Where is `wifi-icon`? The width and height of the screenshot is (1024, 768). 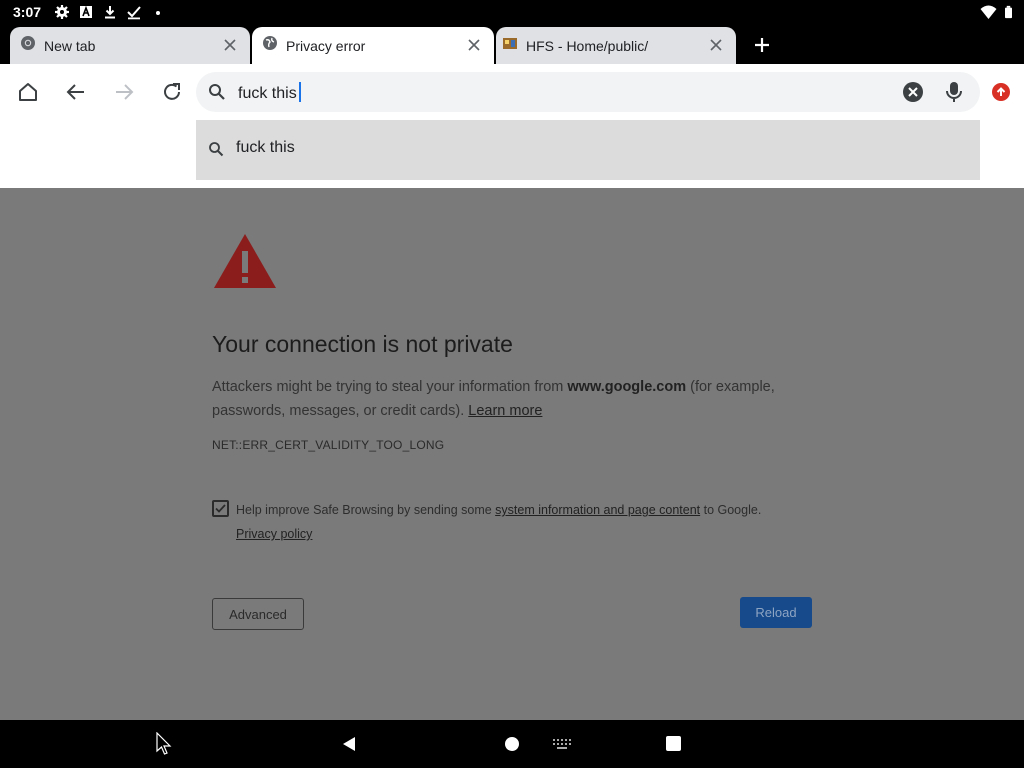 wifi-icon is located at coordinates (988, 14).